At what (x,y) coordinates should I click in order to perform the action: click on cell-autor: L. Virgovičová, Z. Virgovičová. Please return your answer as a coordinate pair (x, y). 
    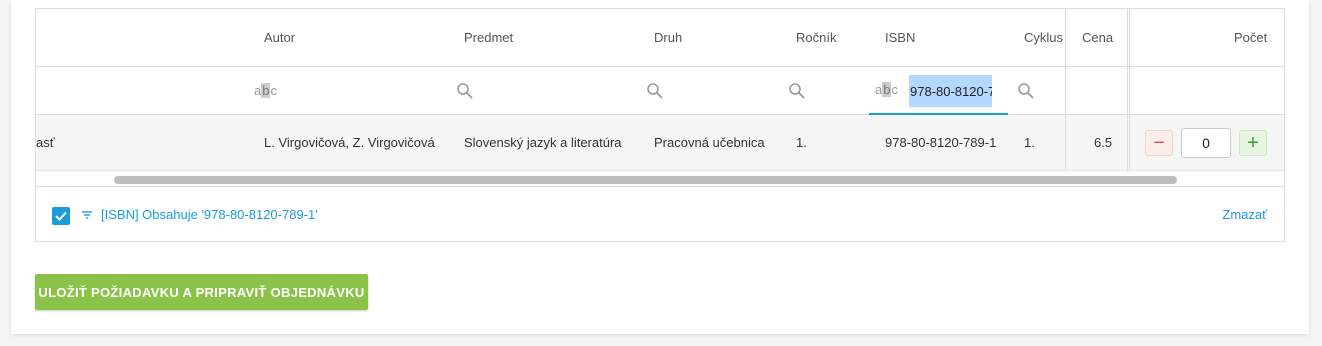
    Looking at the image, I should click on (349, 142).